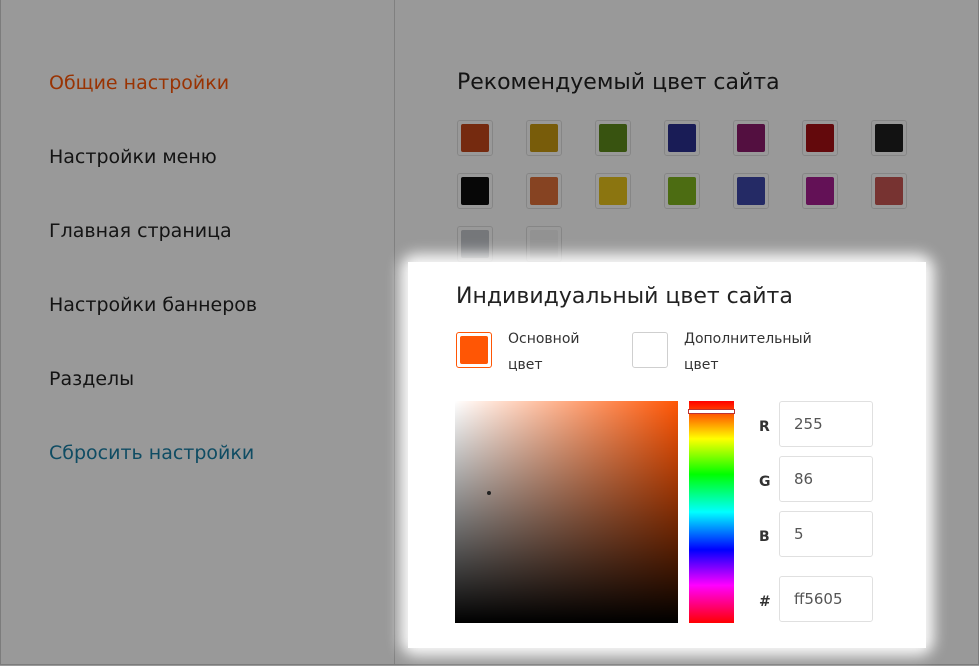 Image resolution: width=979 pixels, height=666 pixels. What do you see at coordinates (764, 537) in the screenshot?
I see `blue-channel-label: B` at bounding box center [764, 537].